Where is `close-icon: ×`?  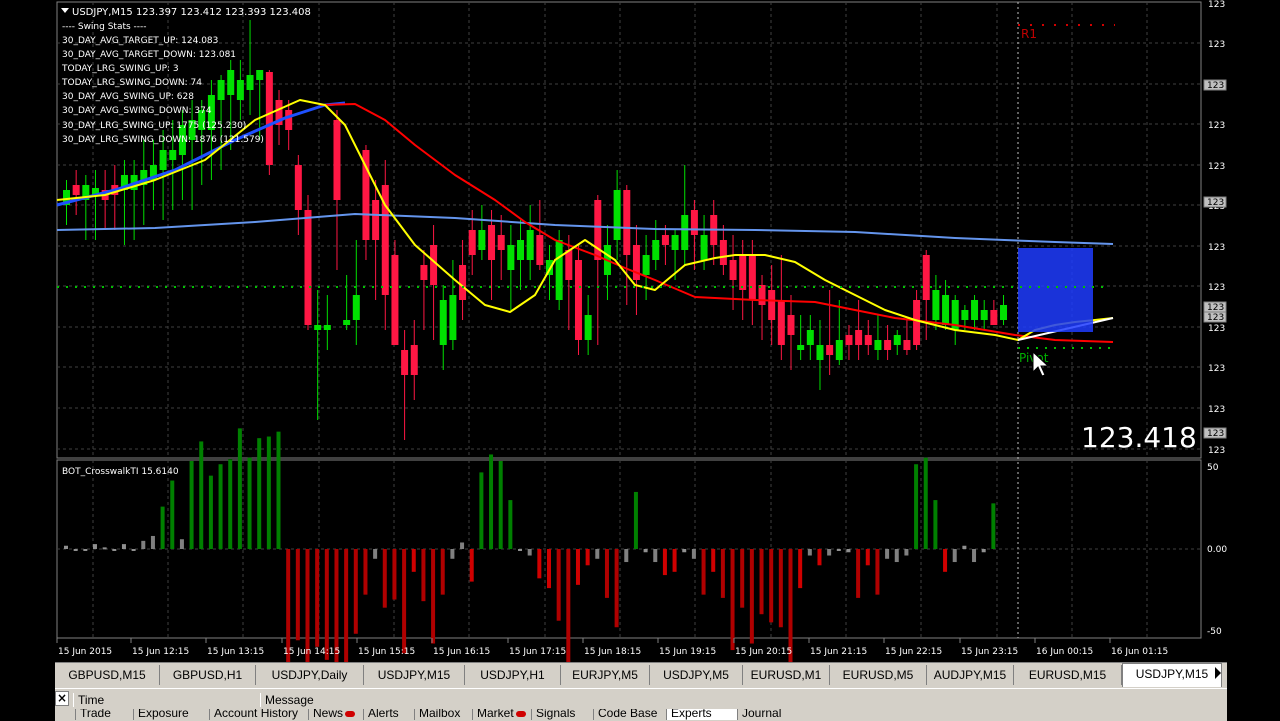 close-icon: × is located at coordinates (62, 698).